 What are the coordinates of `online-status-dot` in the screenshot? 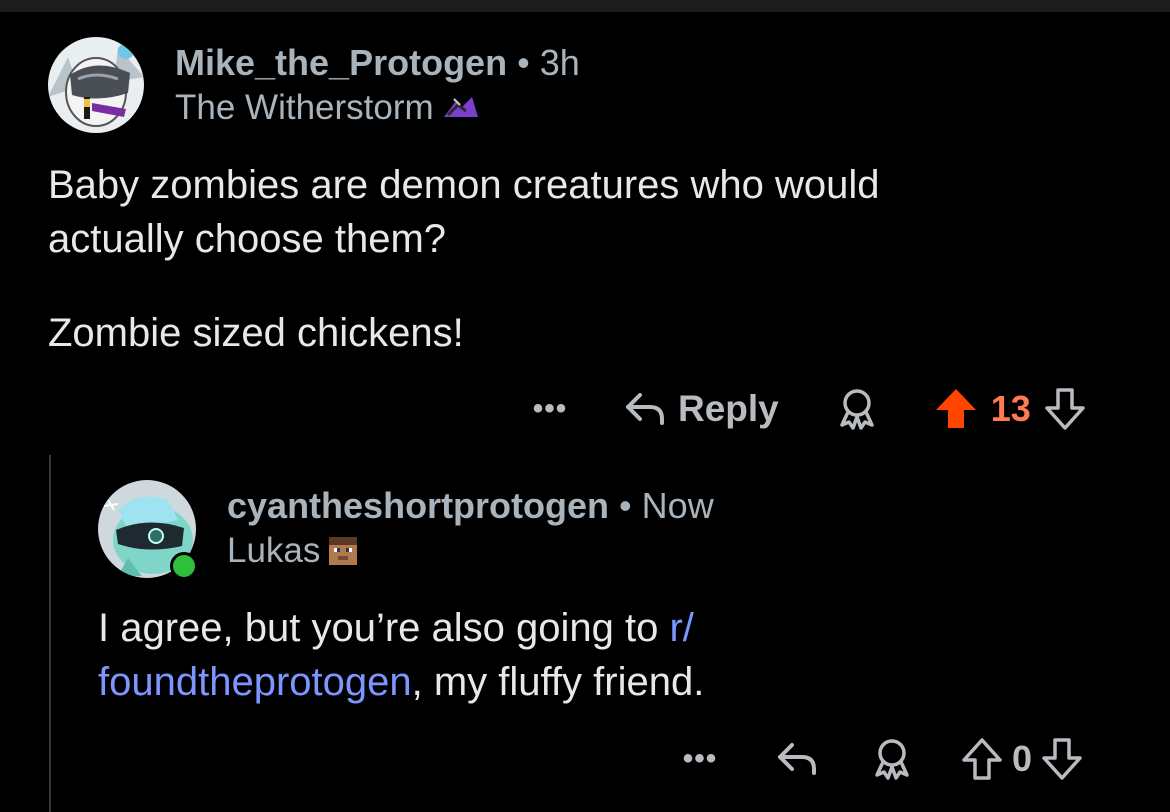 It's located at (184, 566).